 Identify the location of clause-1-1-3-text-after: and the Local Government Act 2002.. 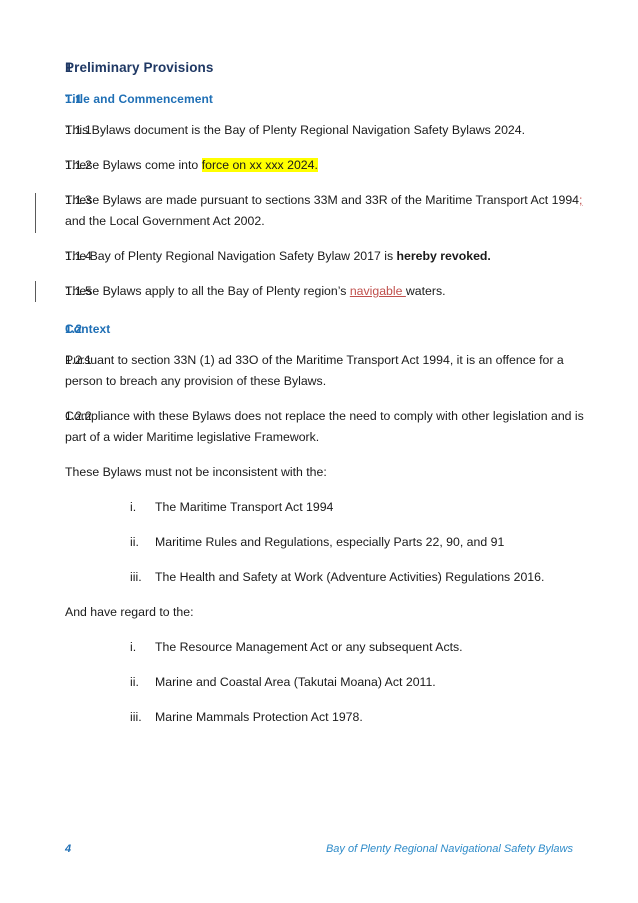
(165, 221).